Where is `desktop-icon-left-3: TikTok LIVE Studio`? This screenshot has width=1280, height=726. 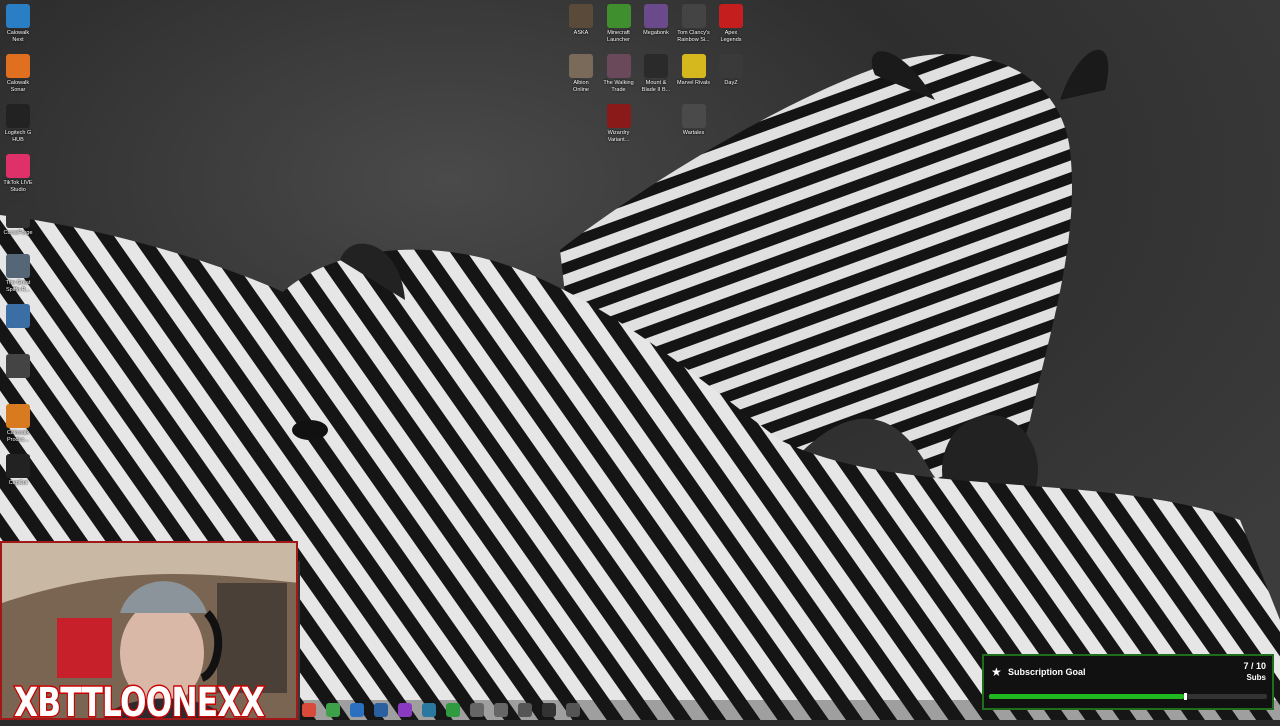
desktop-icon-left-3: TikTok LIVE Studio is located at coordinates (20, 173).